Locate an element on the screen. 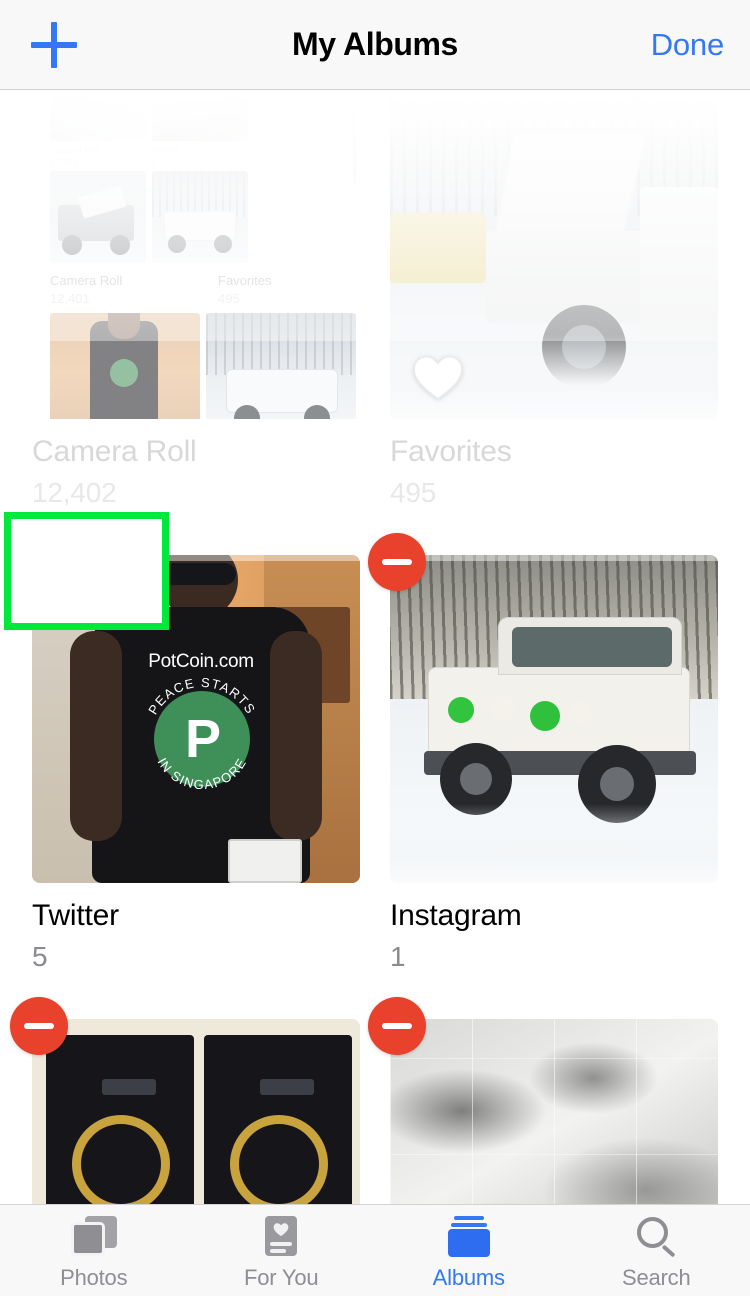  album-cell-partial-right is located at coordinates (543, 1100).